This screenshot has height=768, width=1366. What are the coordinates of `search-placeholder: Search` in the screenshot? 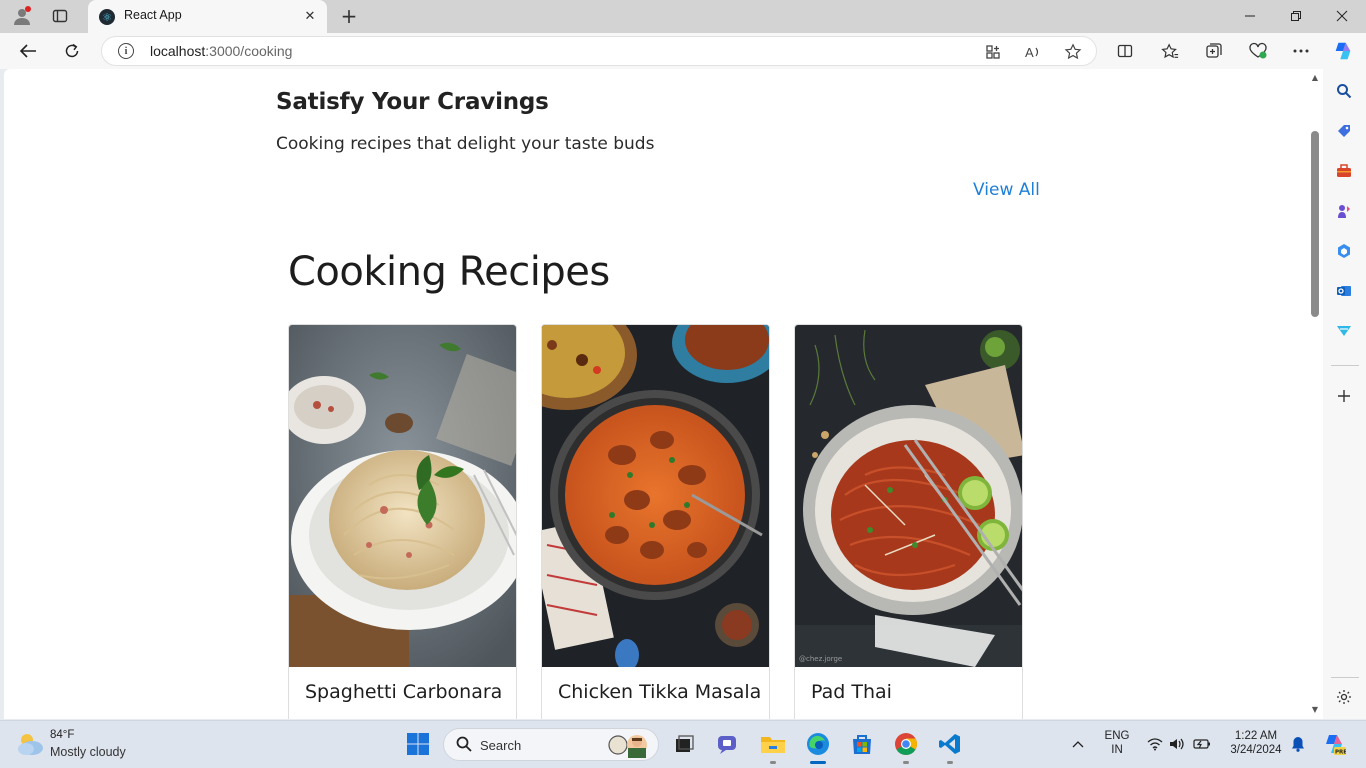 It's located at (501, 745).